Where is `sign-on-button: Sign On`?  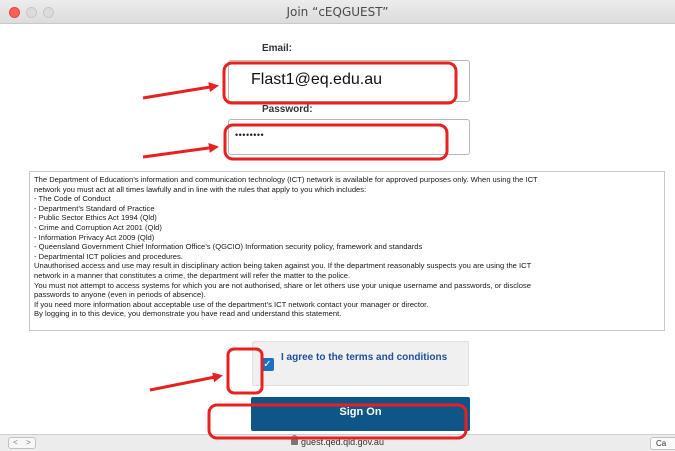 sign-on-button: Sign On is located at coordinates (360, 414).